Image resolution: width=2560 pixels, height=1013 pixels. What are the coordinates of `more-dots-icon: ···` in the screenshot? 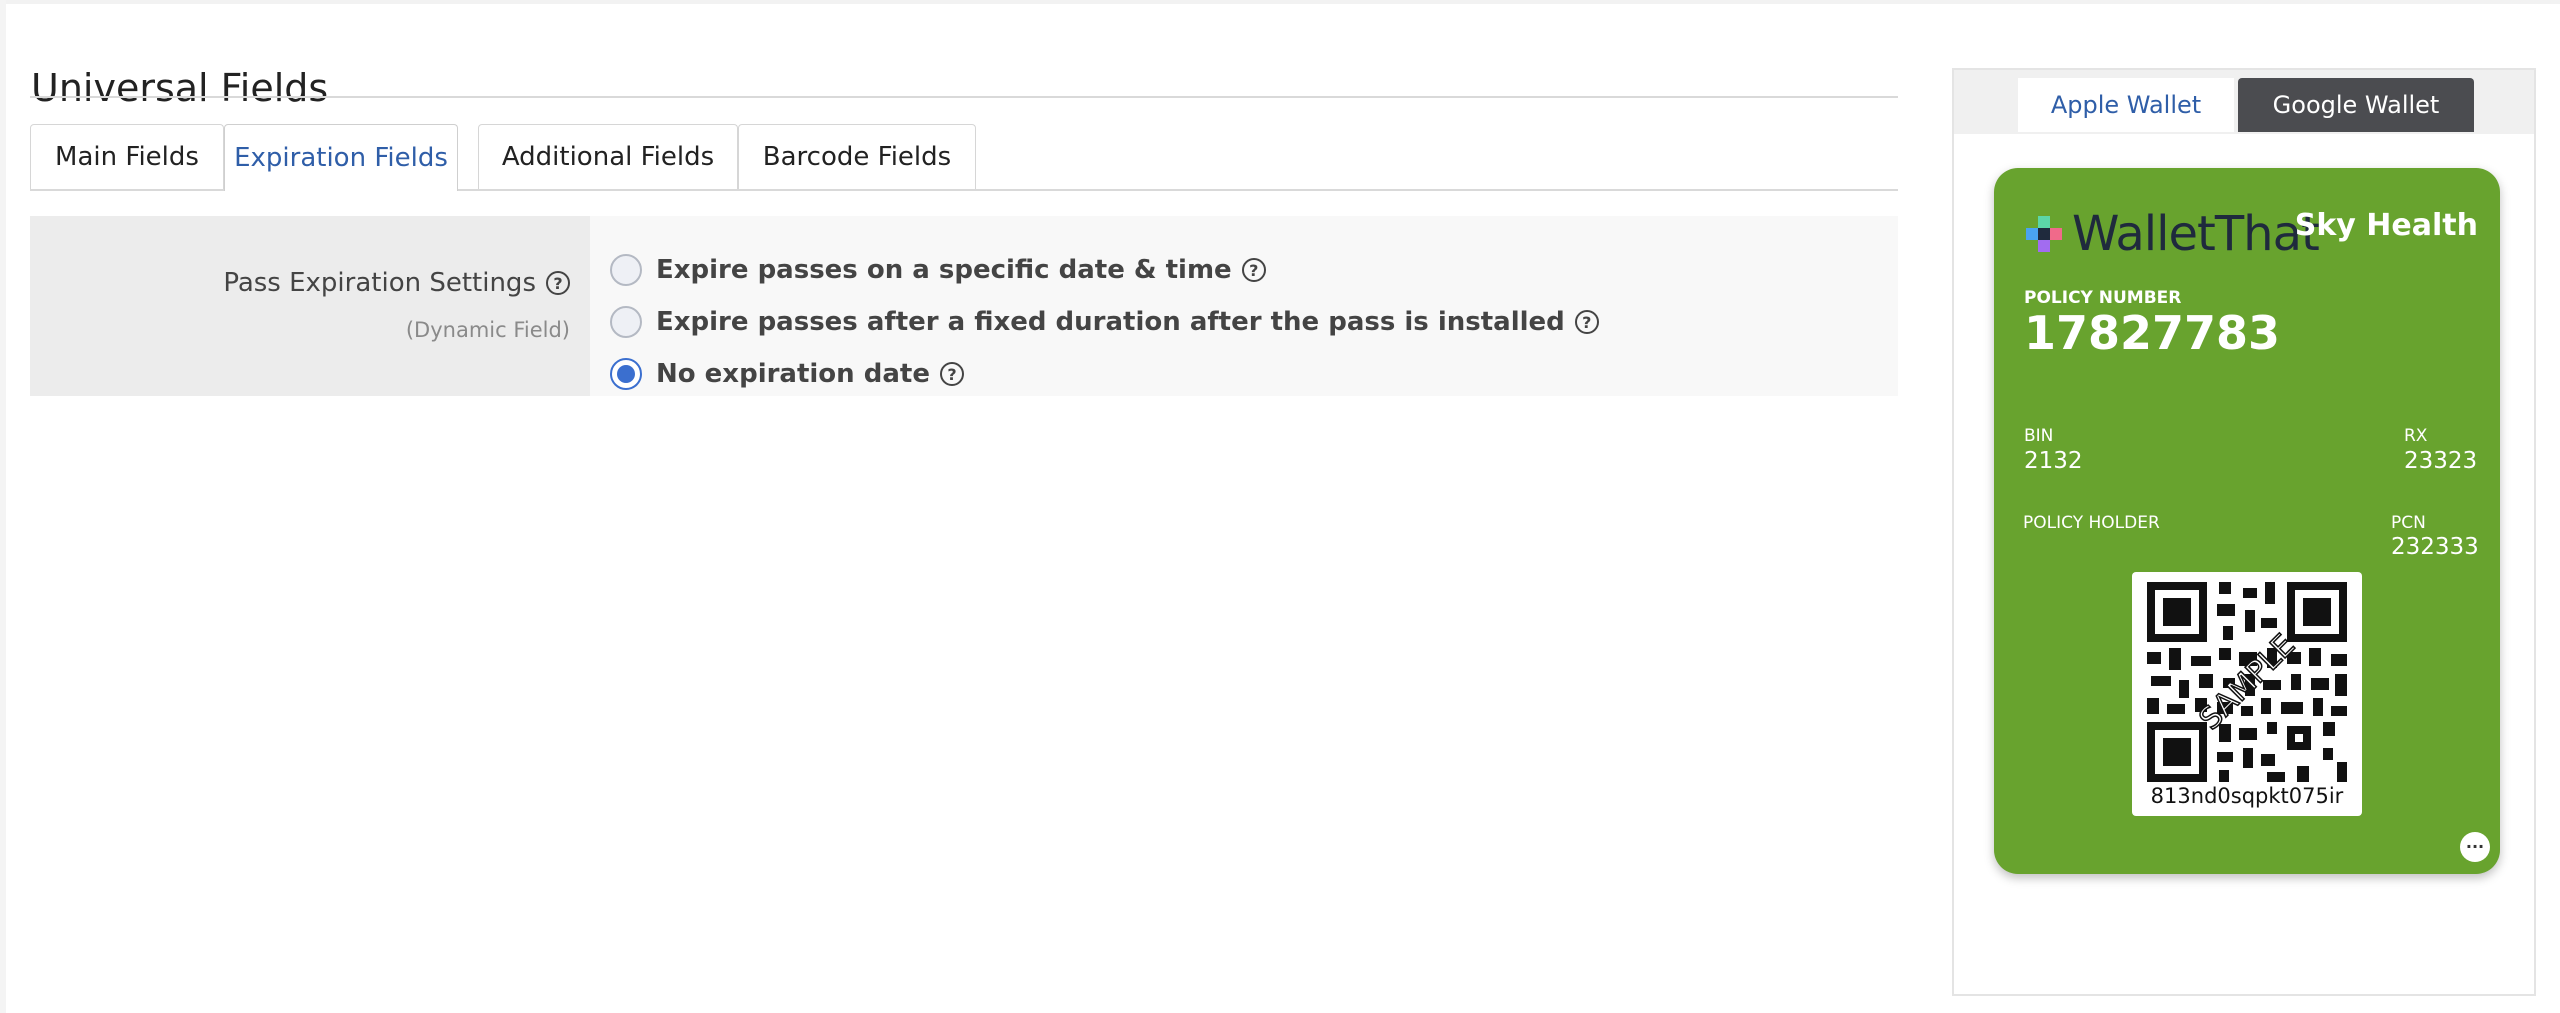 It's located at (2475, 847).